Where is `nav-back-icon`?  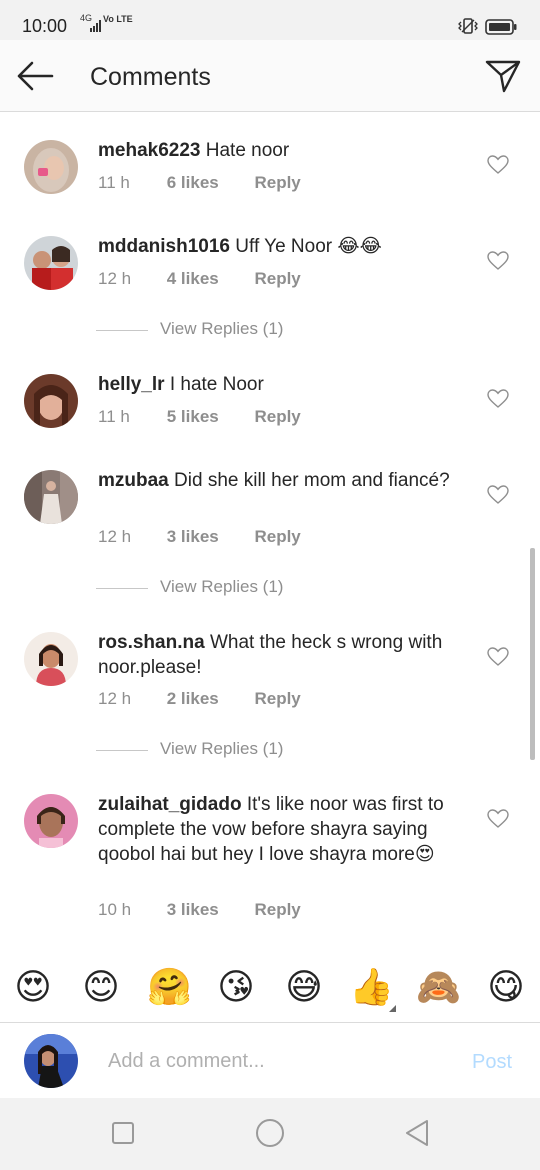 nav-back-icon is located at coordinates (417, 1133).